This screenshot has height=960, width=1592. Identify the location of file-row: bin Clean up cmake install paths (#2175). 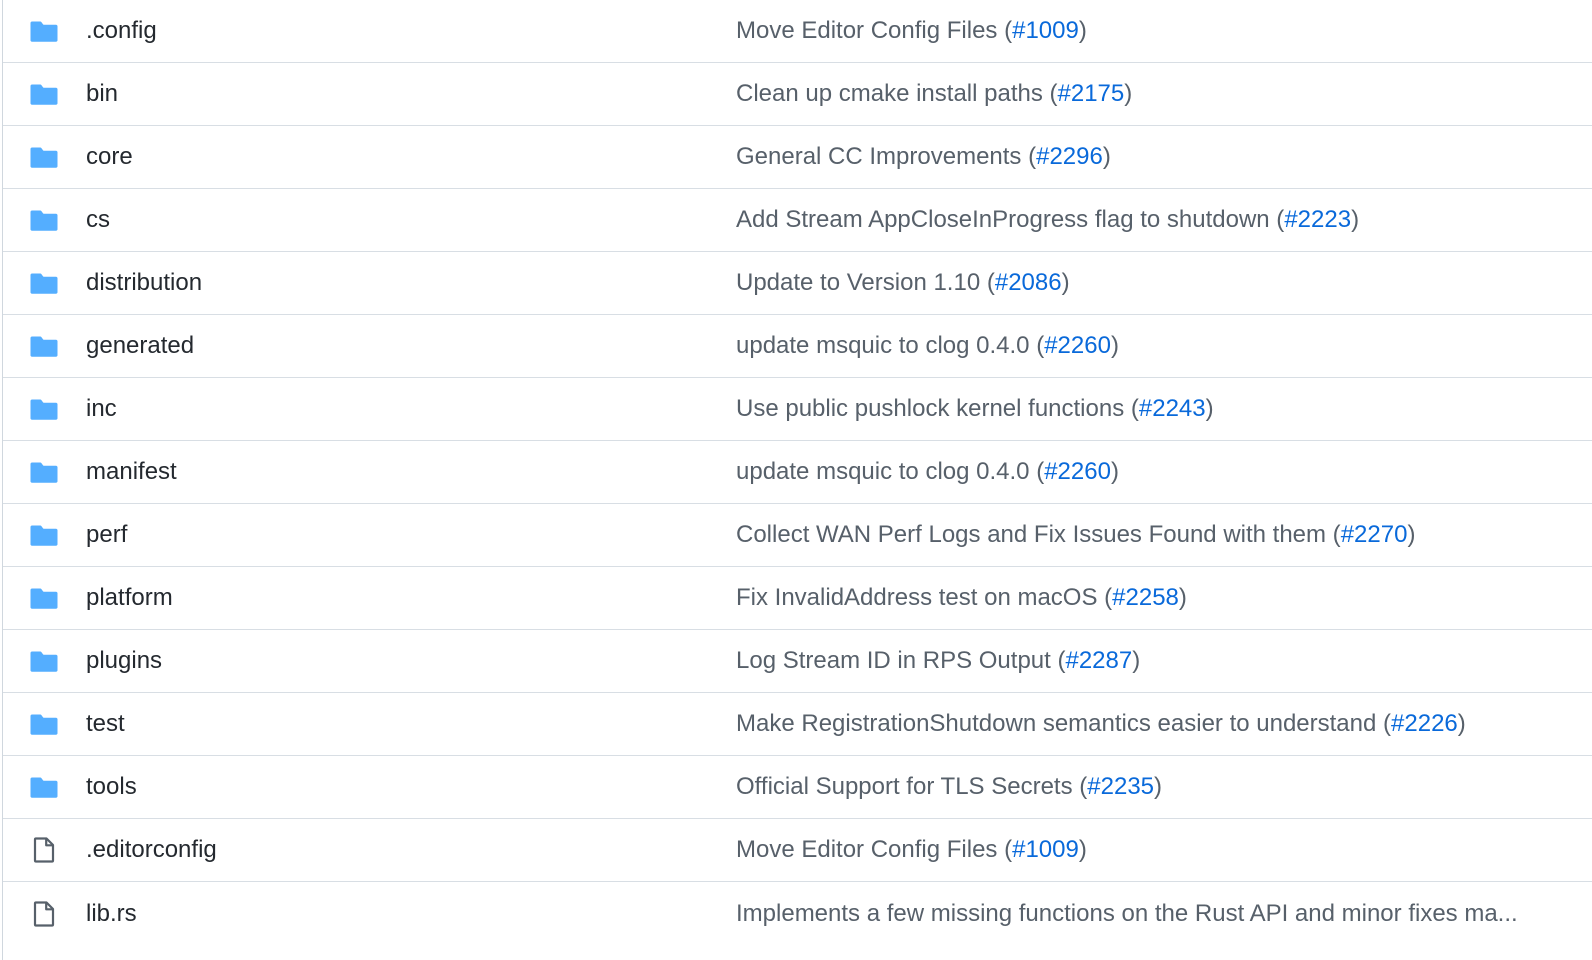
(797, 94).